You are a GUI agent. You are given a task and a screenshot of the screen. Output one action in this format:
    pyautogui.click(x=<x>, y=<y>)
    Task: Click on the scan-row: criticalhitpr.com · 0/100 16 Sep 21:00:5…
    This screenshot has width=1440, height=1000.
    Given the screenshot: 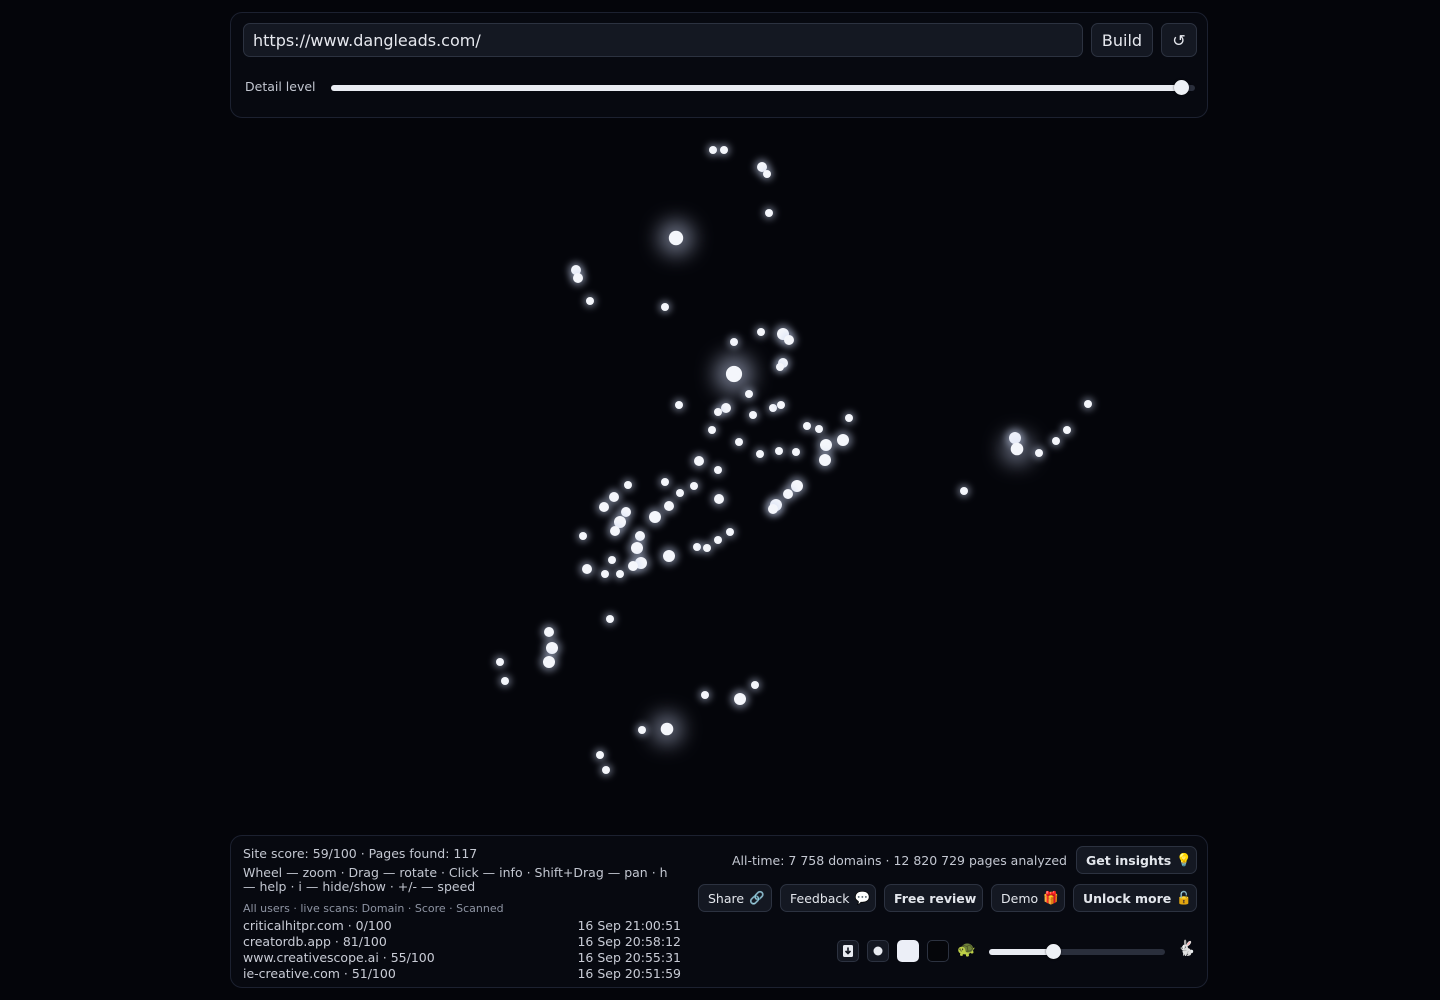 What is the action you would take?
    pyautogui.click(x=462, y=926)
    